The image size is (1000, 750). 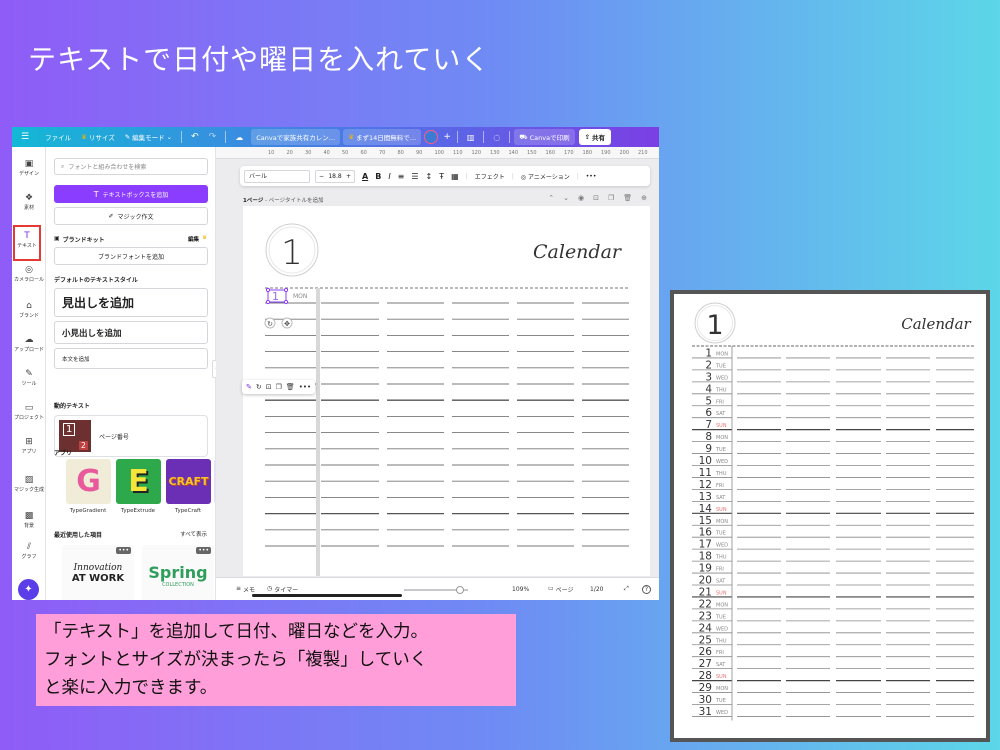 I want to click on text-size-icon: Ŧ, so click(x=441, y=176).